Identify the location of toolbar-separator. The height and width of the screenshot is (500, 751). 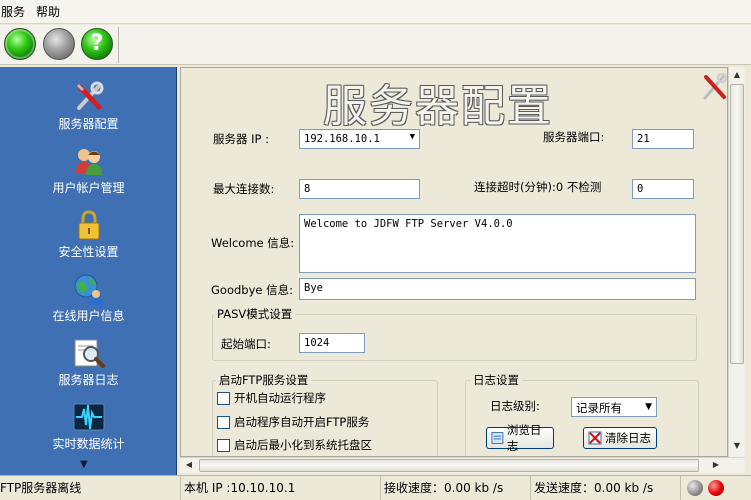
(118, 45).